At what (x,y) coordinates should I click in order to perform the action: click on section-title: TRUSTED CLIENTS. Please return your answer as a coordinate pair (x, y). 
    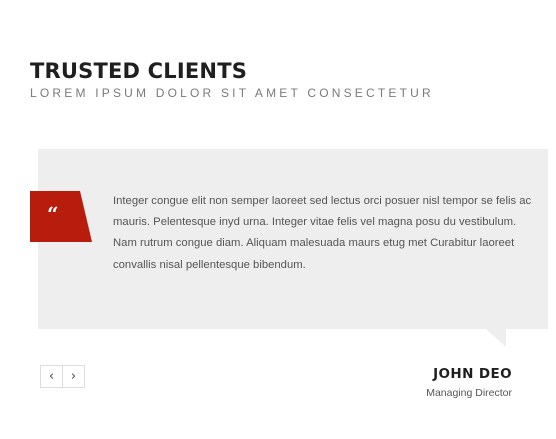
    Looking at the image, I should click on (139, 71).